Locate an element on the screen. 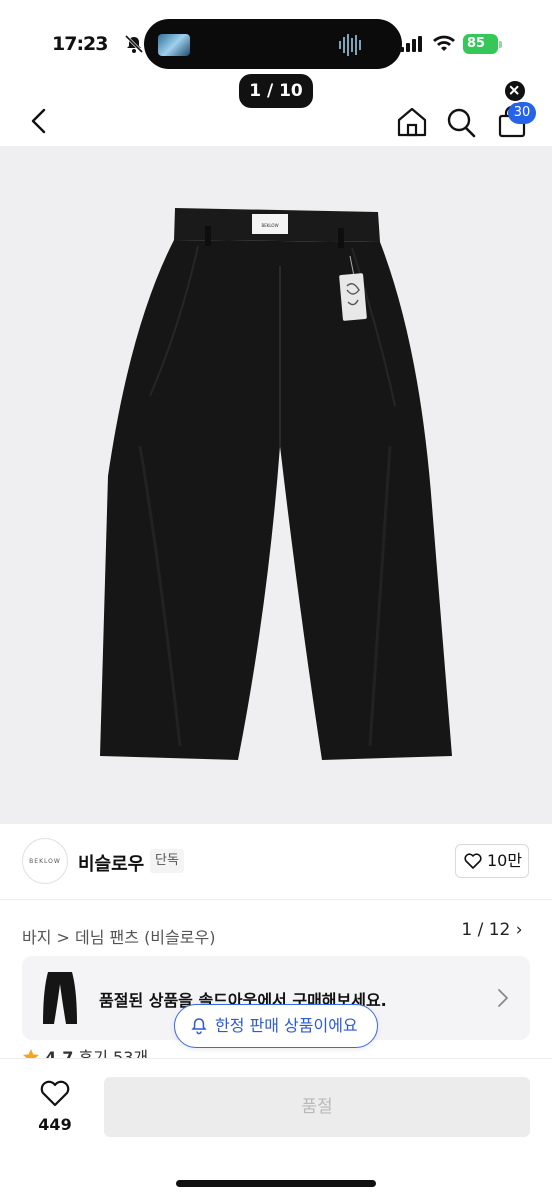  back-icon is located at coordinates (40, 121).